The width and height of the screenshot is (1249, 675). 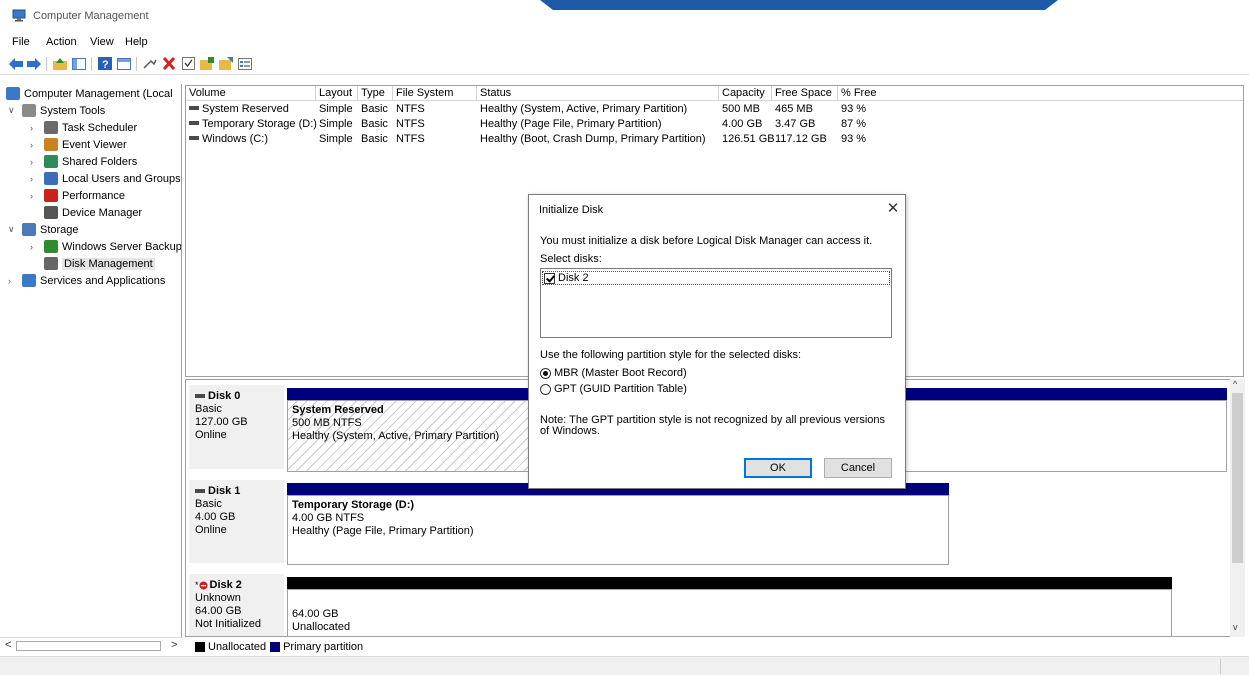 What do you see at coordinates (51, 195) in the screenshot?
I see `performance-icon` at bounding box center [51, 195].